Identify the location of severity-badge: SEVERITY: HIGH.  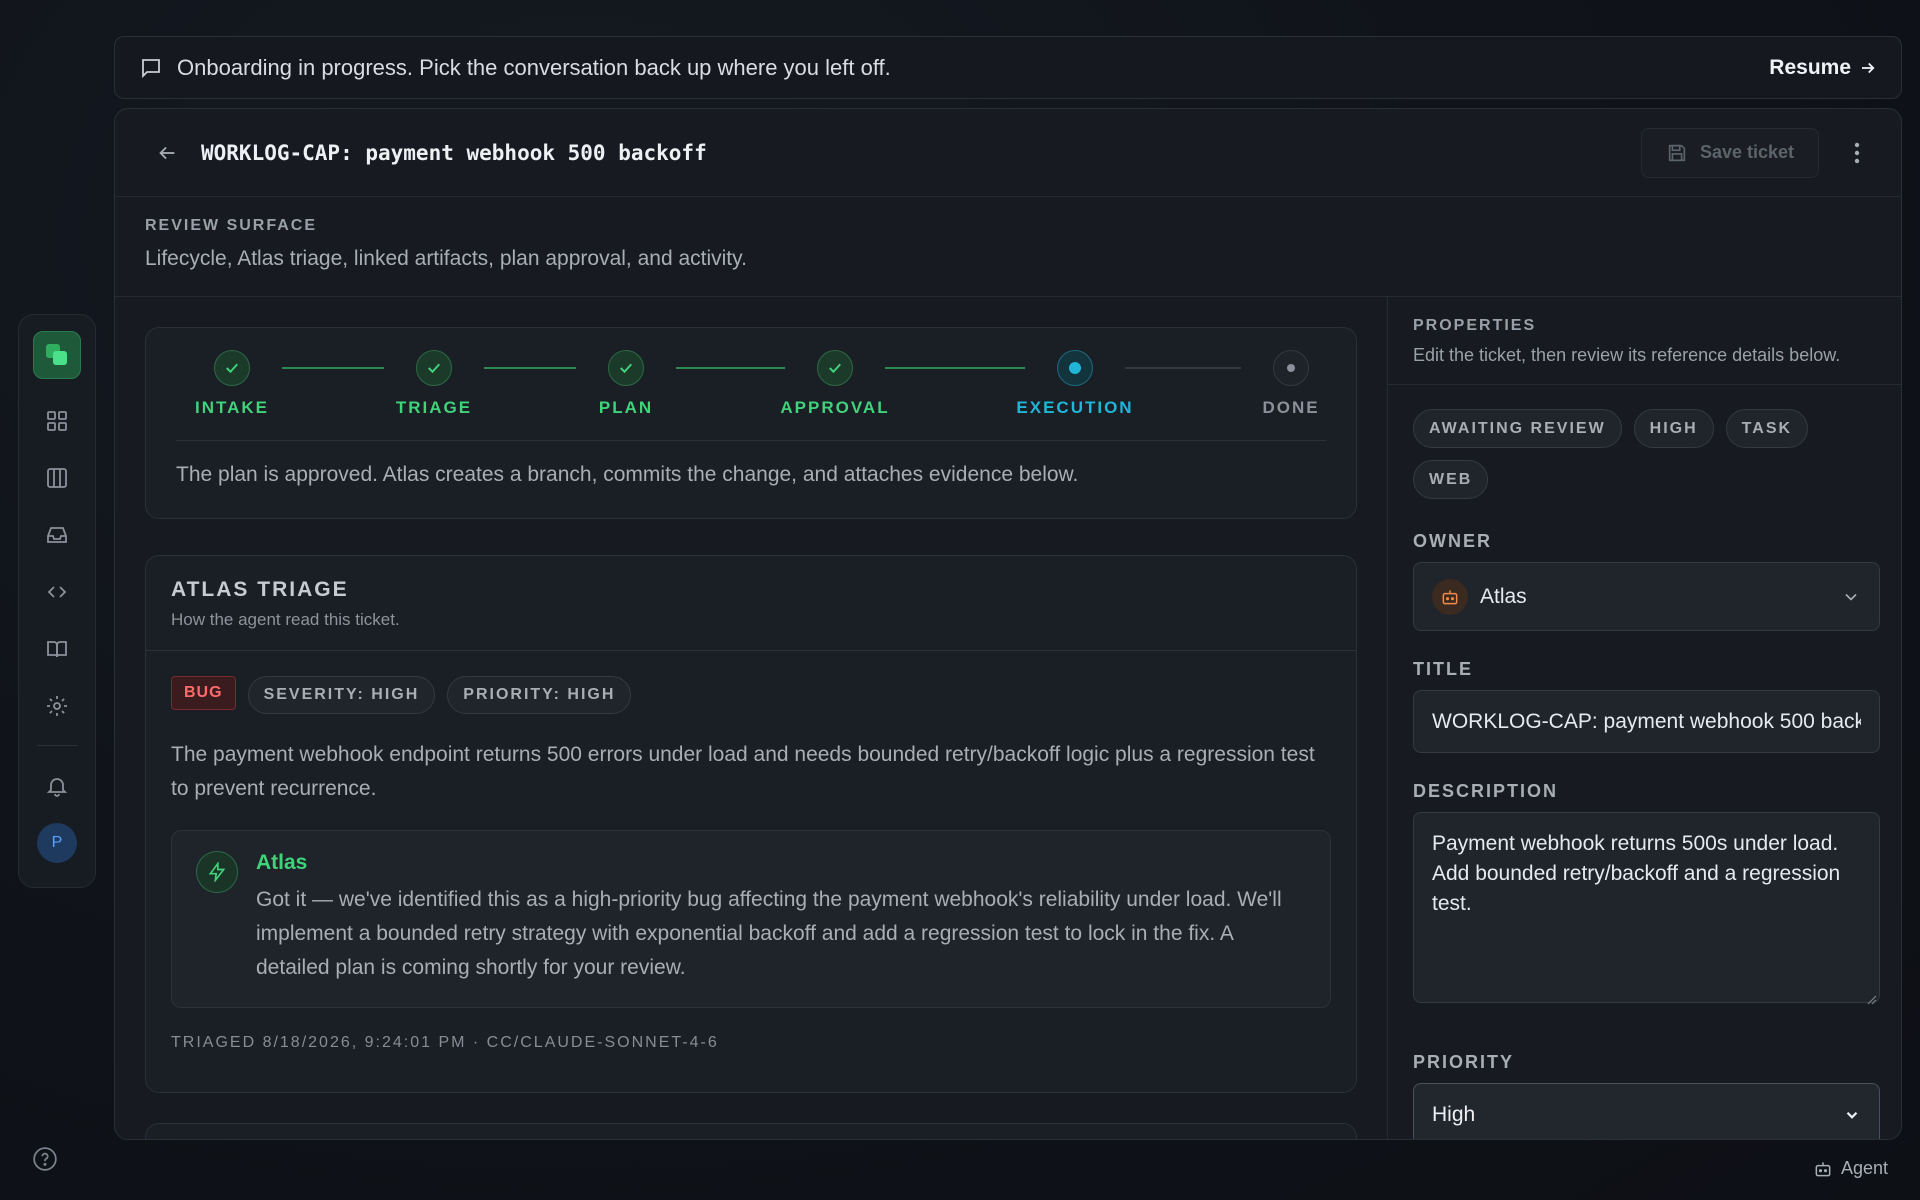
(341, 695).